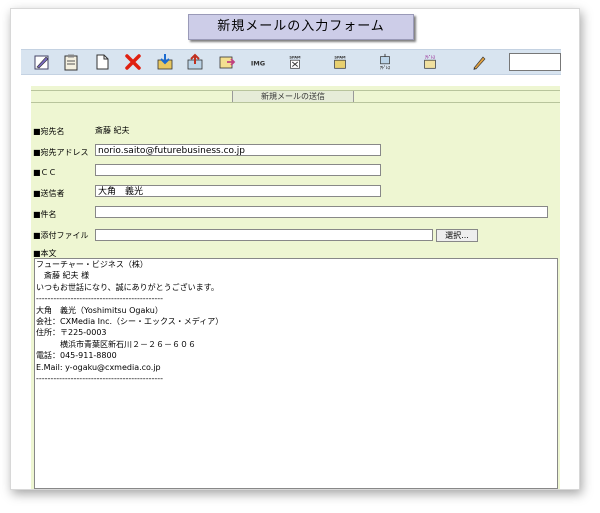 The image size is (600, 513). I want to click on address-icon: ｱﾄﾞﾚｽ, so click(386, 62).